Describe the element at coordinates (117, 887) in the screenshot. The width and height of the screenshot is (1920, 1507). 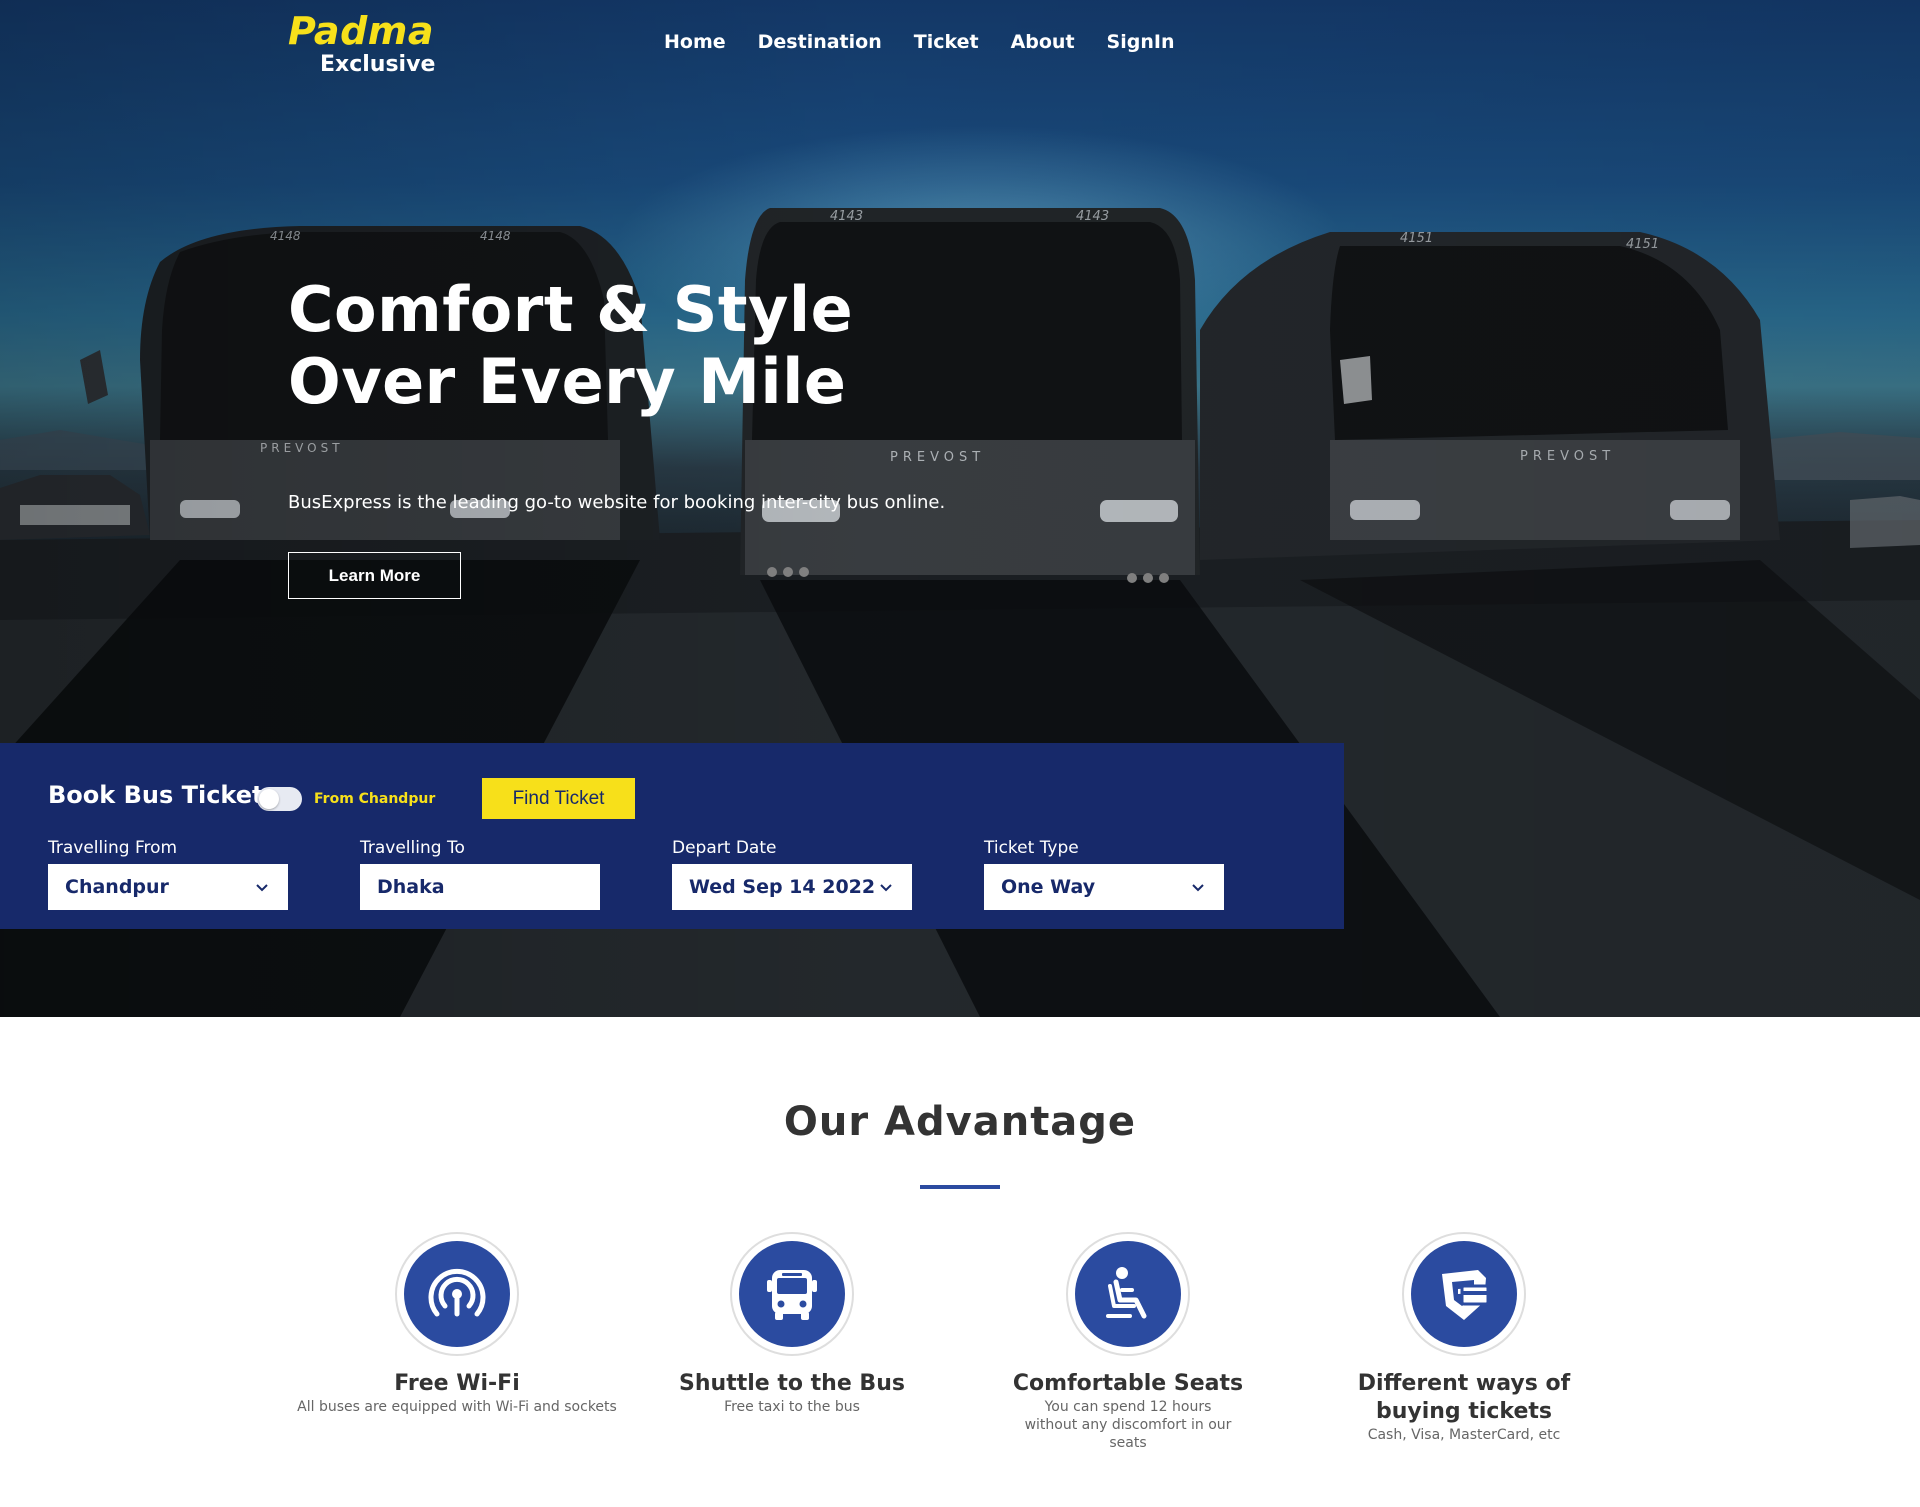
I see `select-value: Chandpur` at that location.